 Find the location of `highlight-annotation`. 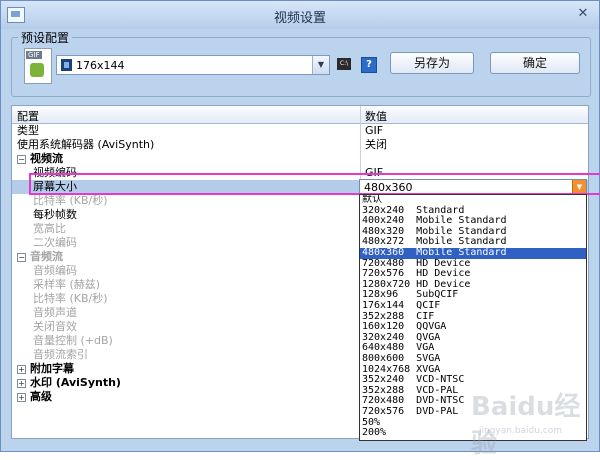

highlight-annotation is located at coordinates (314, 184).